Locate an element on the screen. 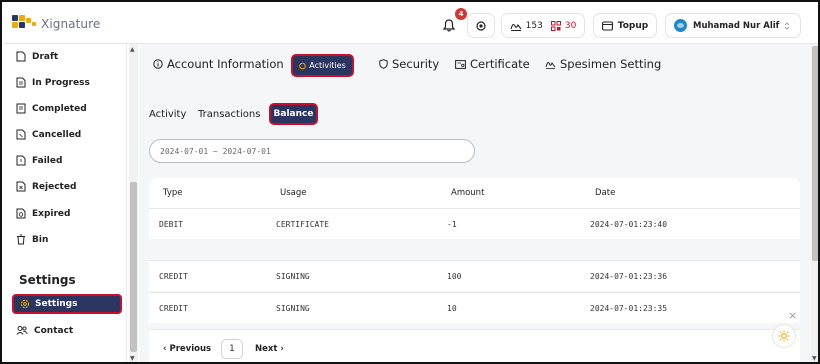 The height and width of the screenshot is (364, 820). sidebar-item-cancelled: Cancelled is located at coordinates (48, 134).